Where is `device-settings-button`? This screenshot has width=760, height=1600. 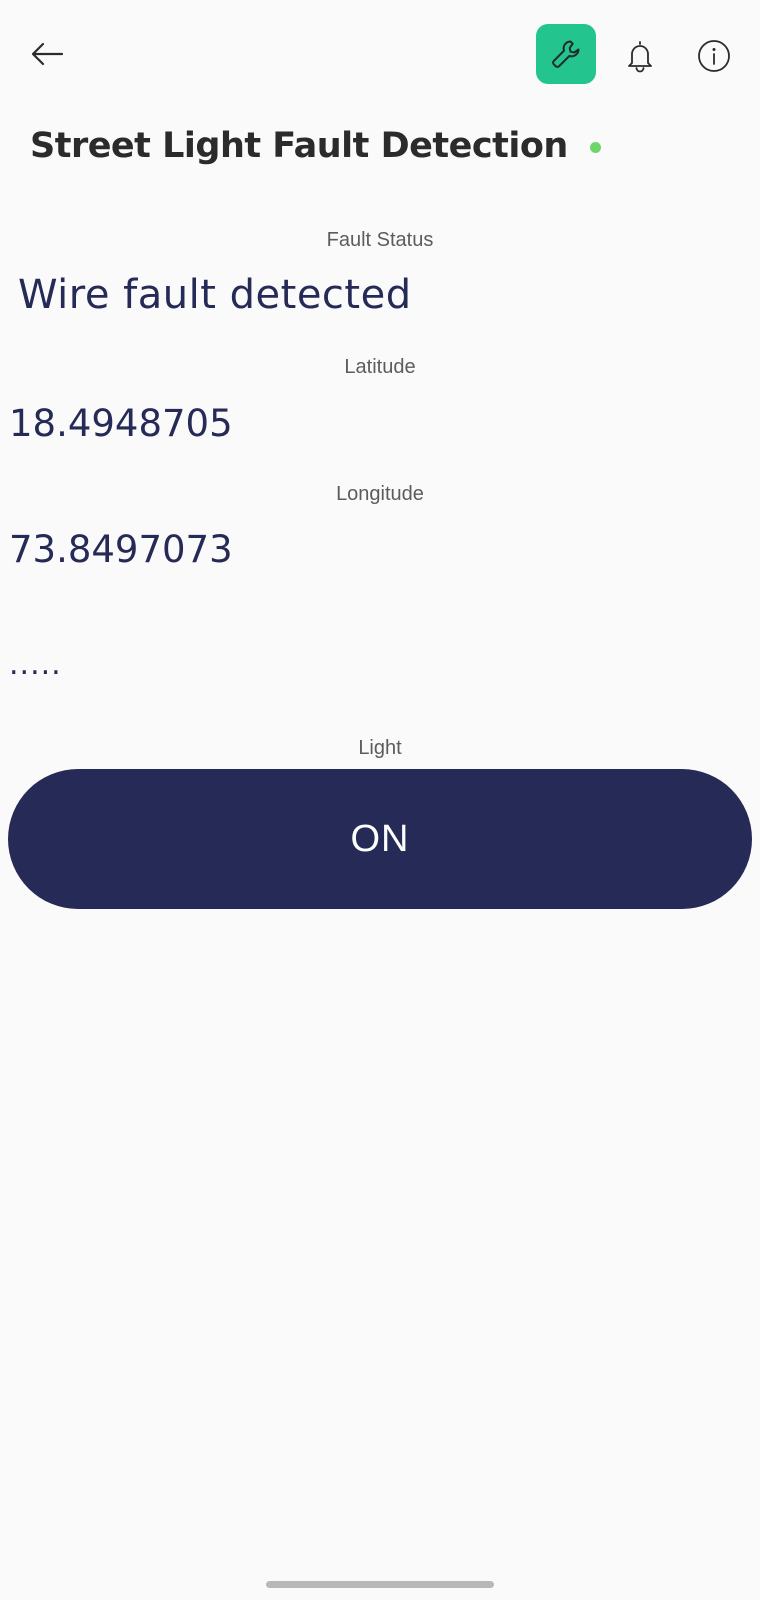
device-settings-button is located at coordinates (566, 54).